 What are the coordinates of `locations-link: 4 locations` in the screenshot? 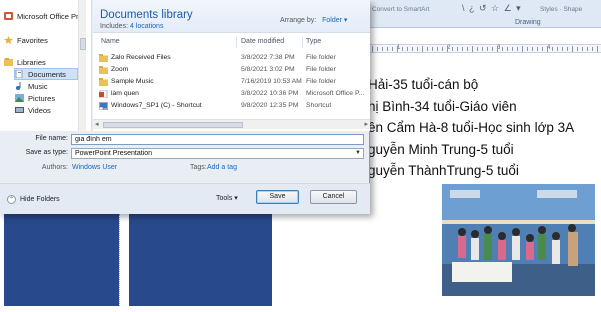 It's located at (146, 26).